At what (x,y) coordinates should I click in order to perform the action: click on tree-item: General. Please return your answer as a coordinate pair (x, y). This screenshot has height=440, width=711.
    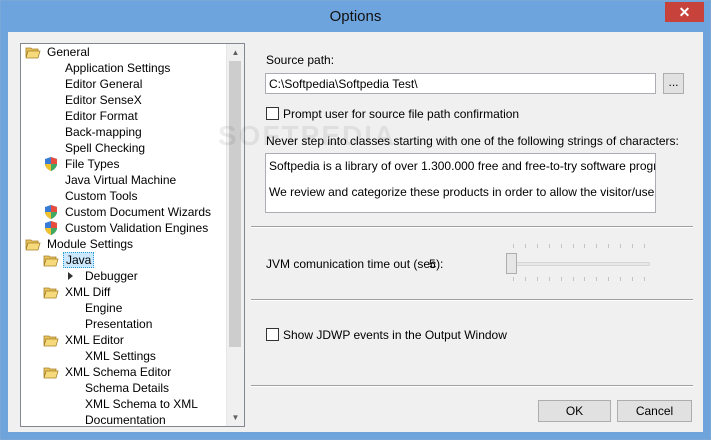
    Looking at the image, I should click on (123, 52).